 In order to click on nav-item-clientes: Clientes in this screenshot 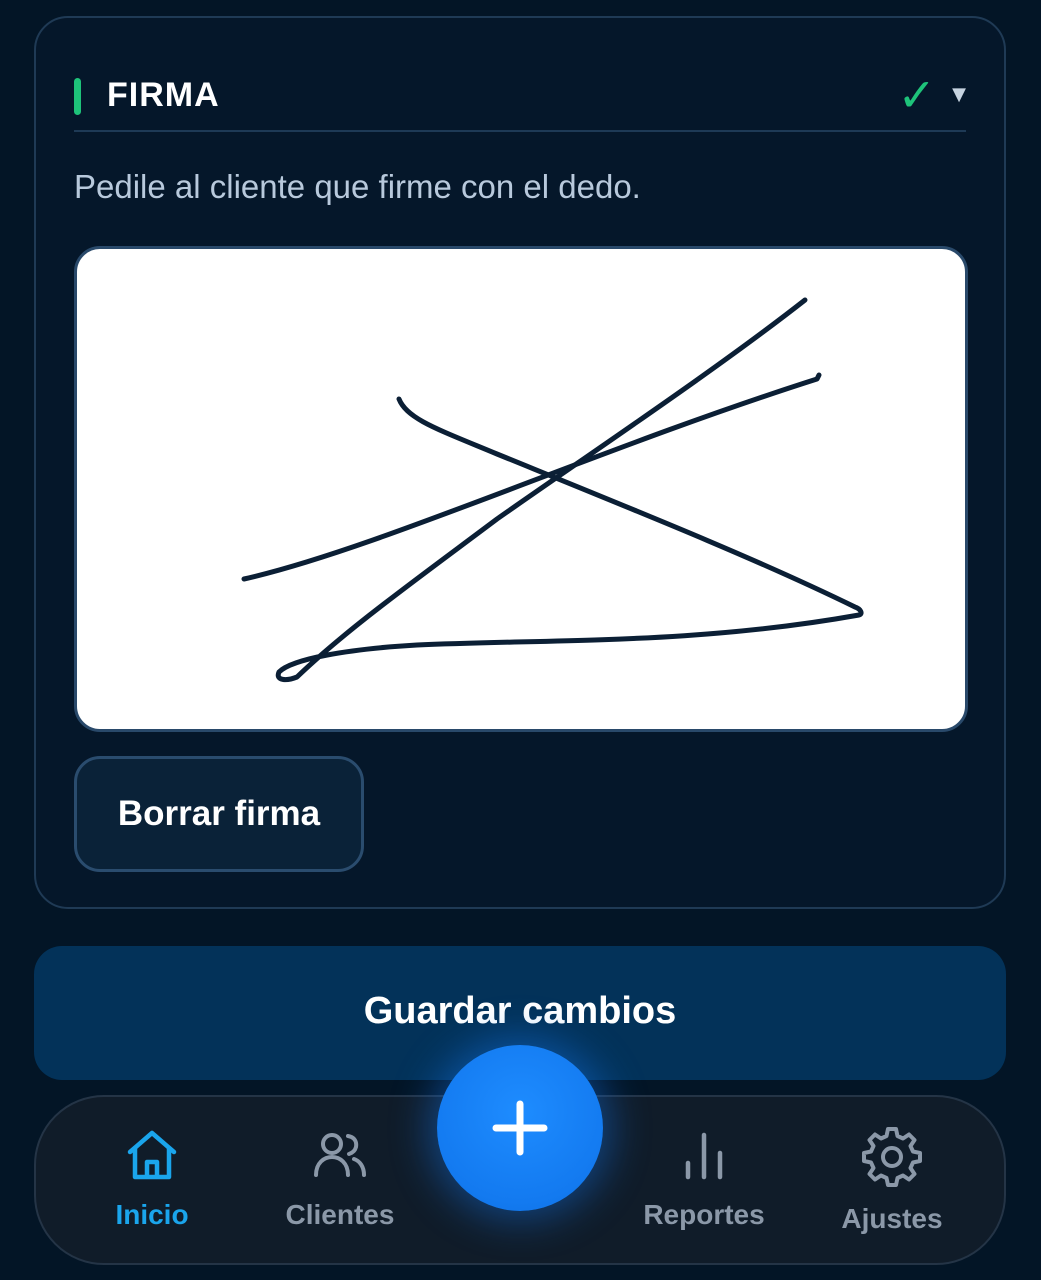, I will do `click(340, 1185)`.